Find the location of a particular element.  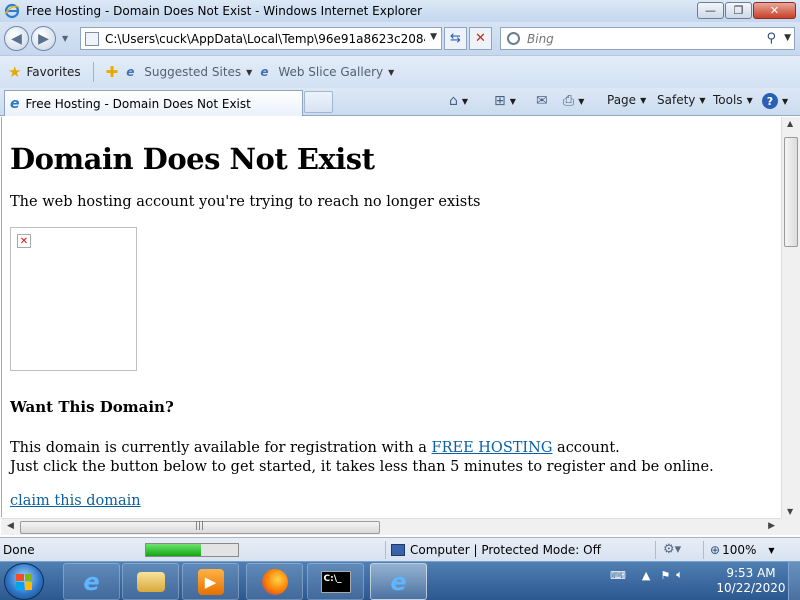

start-button is located at coordinates (24, 581).